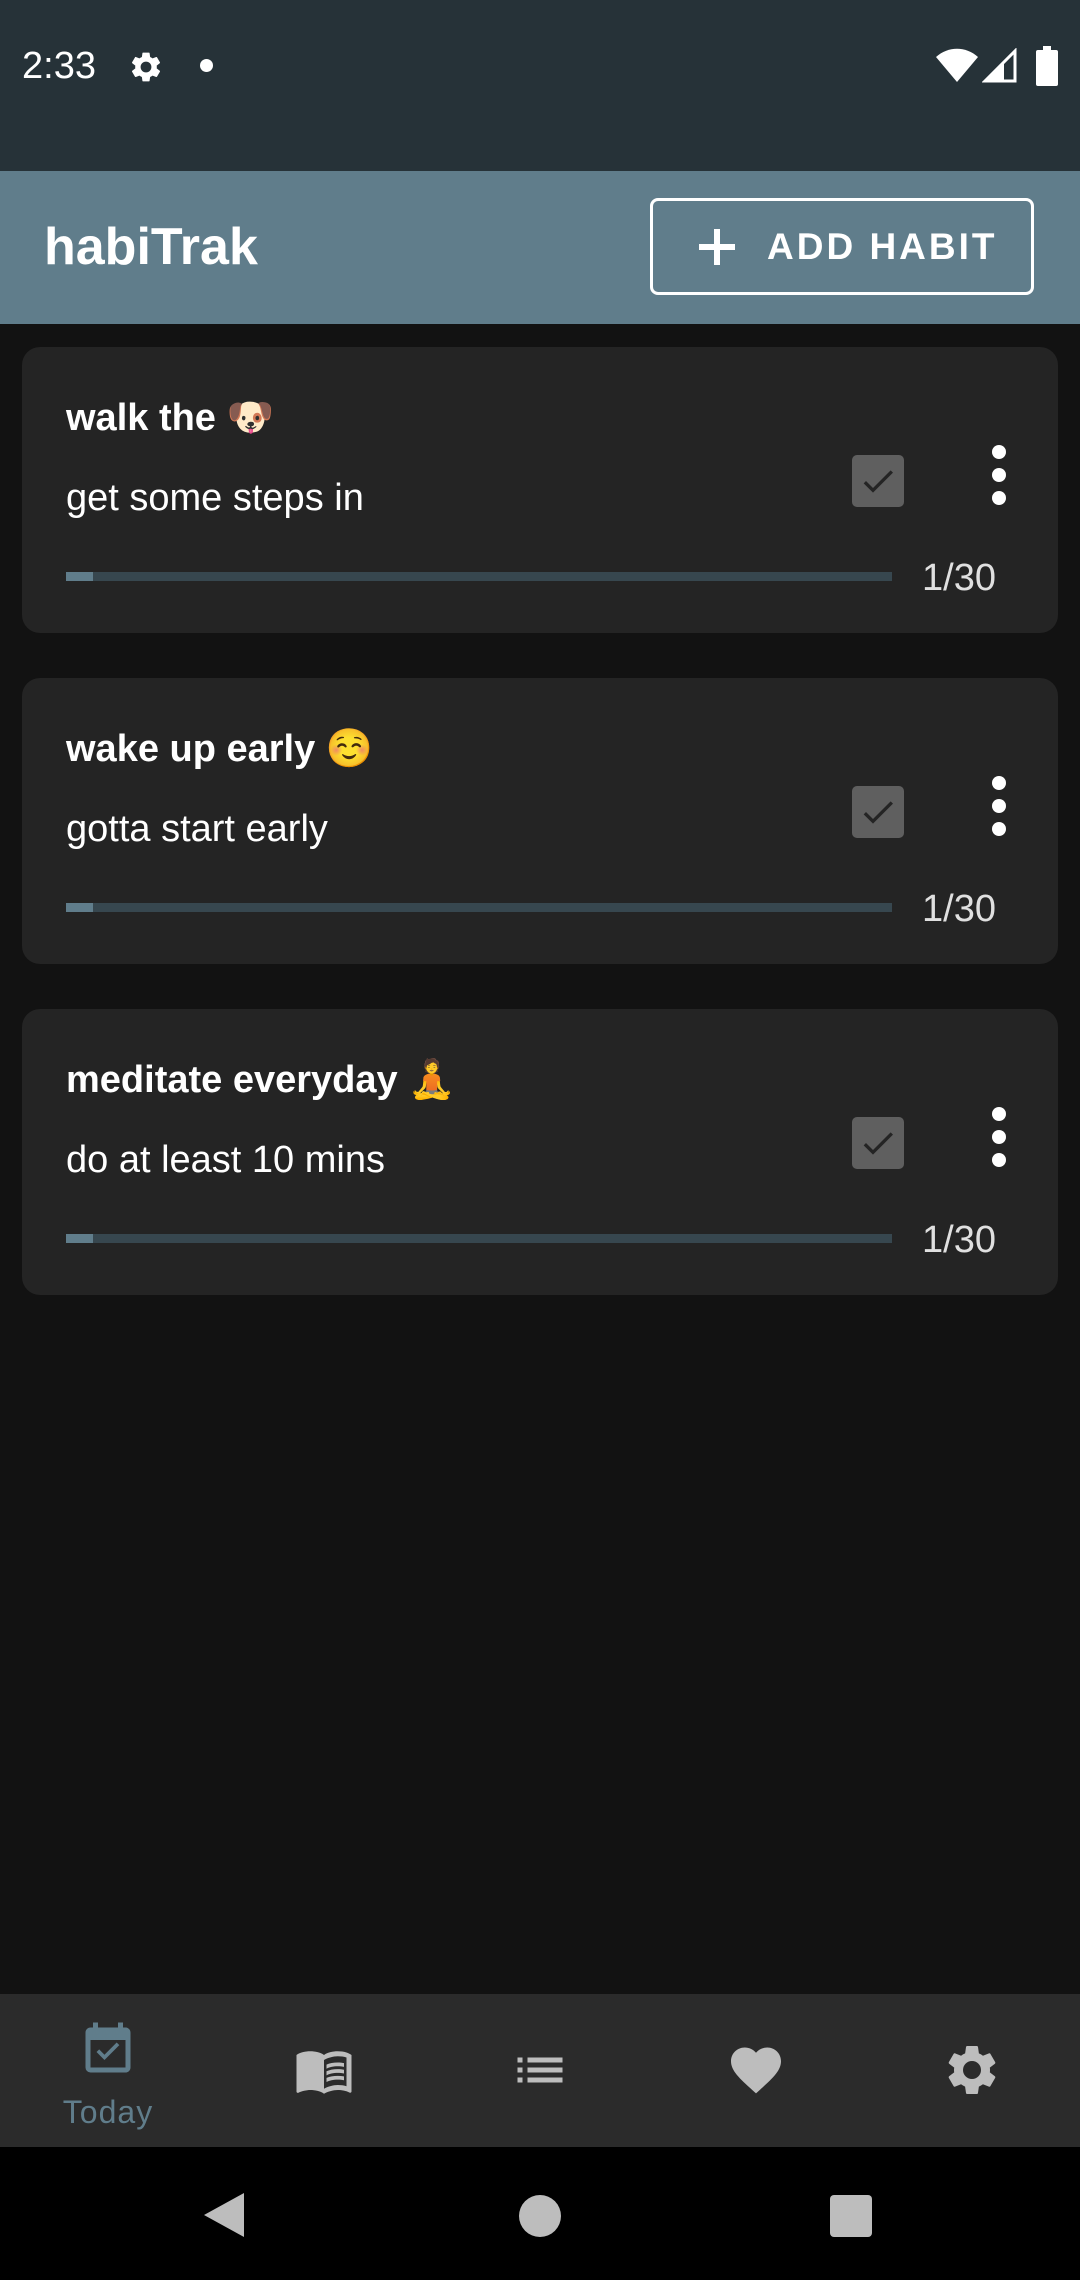  Describe the element at coordinates (882, 246) in the screenshot. I see `add-habit-label: ADD HABIT` at that location.